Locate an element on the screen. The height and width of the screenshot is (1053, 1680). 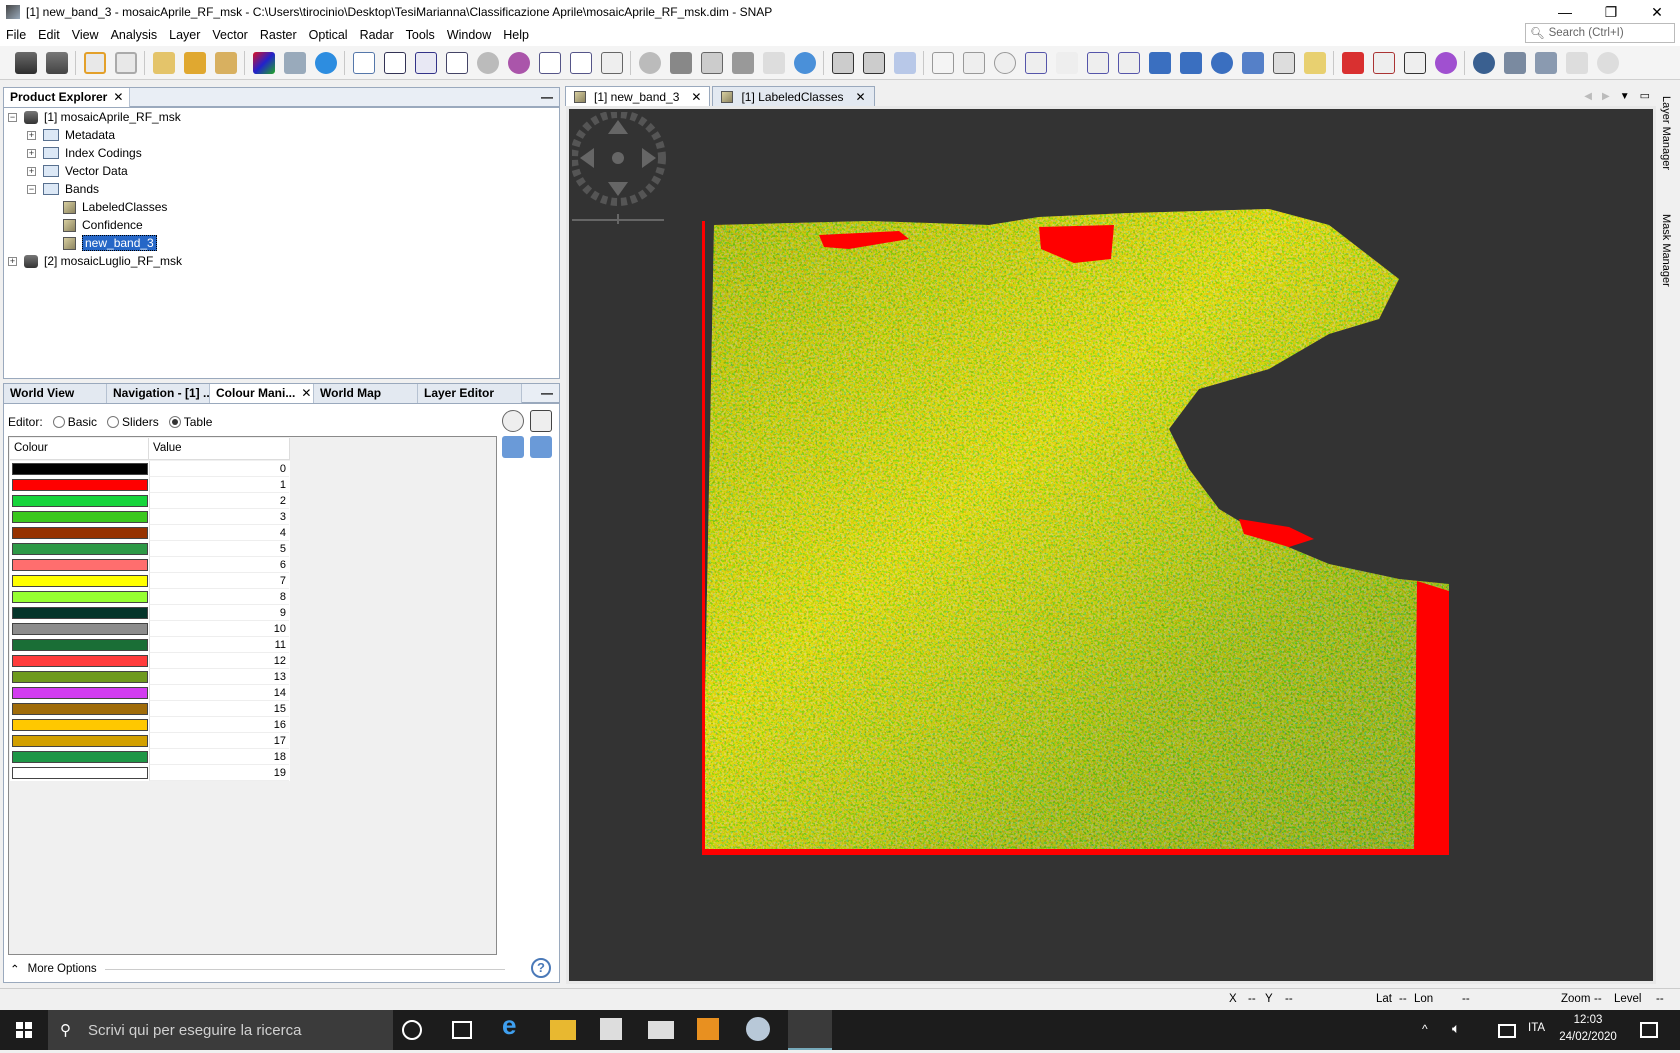
redo-icon is located at coordinates (126, 62).